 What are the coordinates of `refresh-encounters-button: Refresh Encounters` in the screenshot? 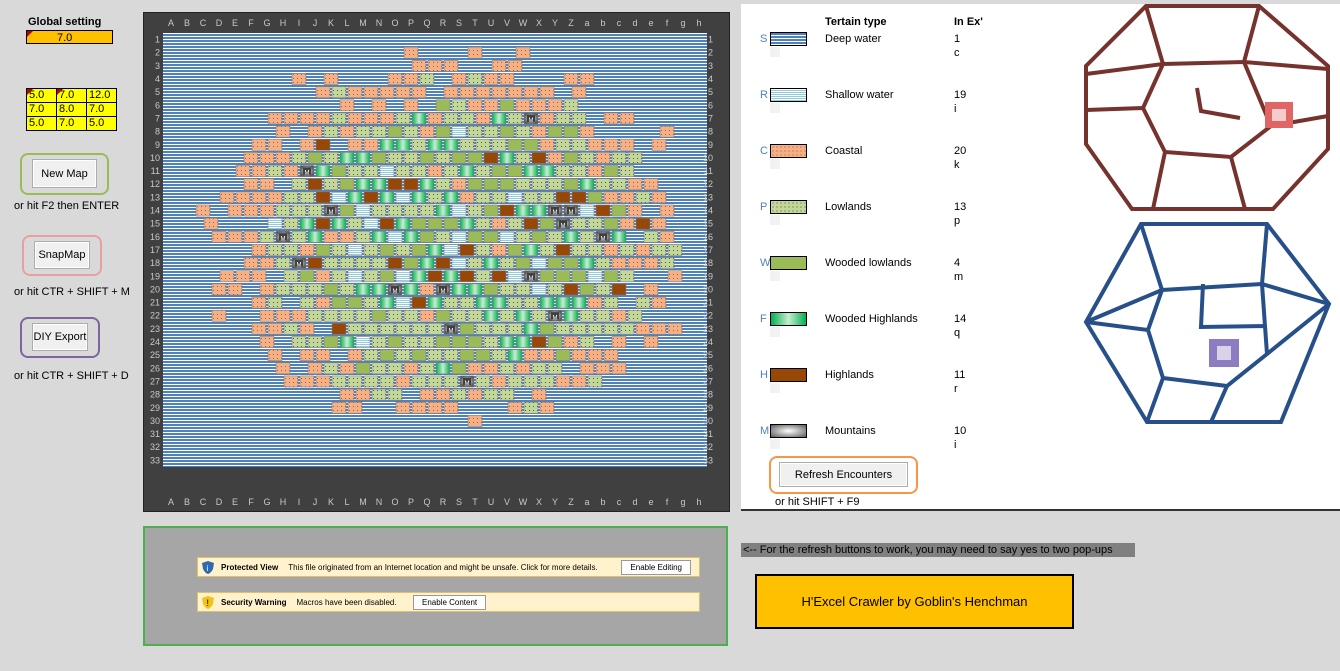 It's located at (843, 474).